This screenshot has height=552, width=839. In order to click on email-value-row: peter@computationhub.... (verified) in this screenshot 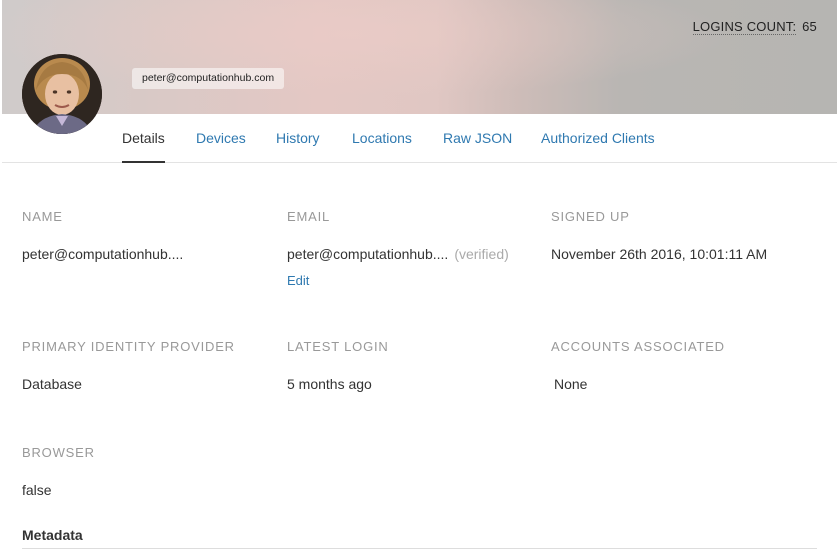, I will do `click(398, 254)`.